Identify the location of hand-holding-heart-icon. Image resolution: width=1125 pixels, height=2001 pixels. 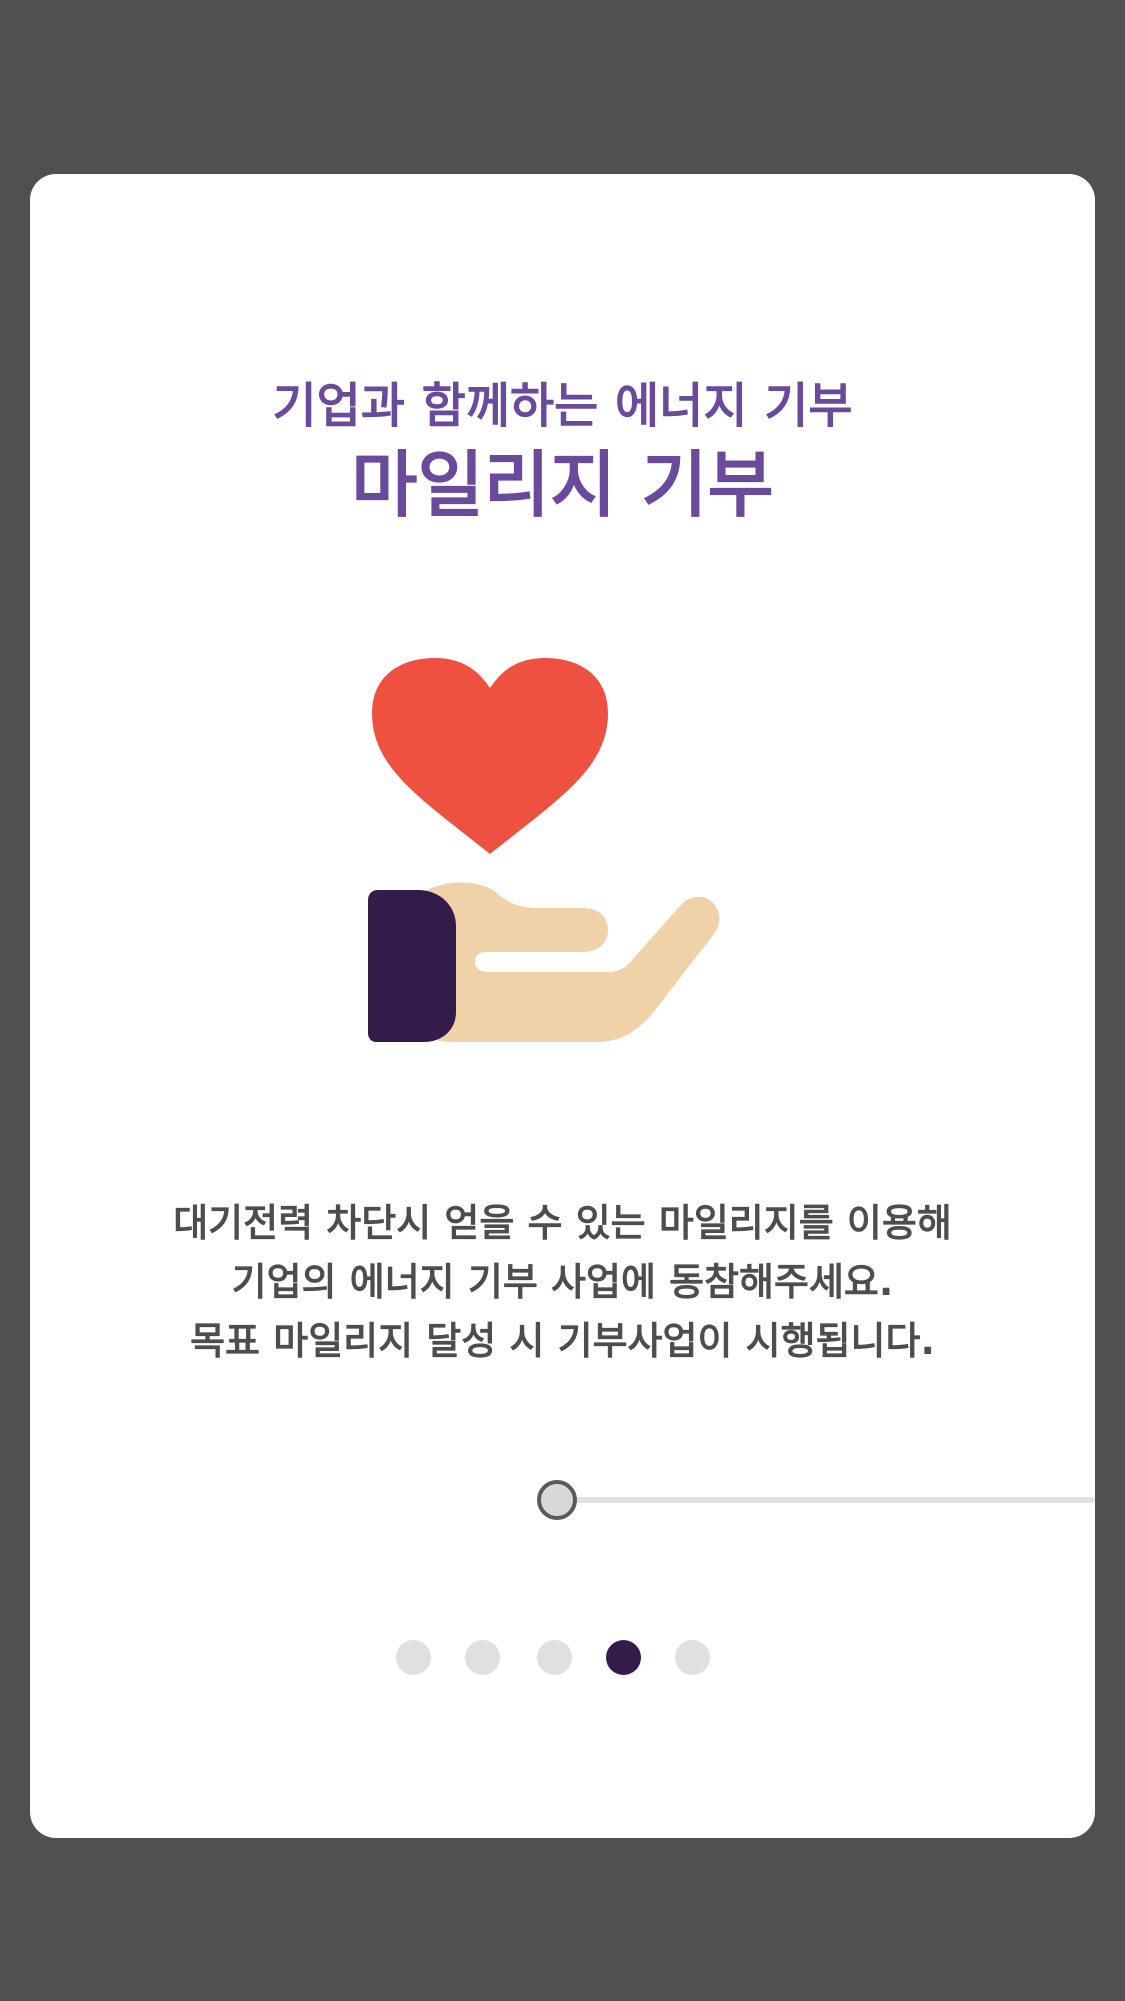
(580, 858).